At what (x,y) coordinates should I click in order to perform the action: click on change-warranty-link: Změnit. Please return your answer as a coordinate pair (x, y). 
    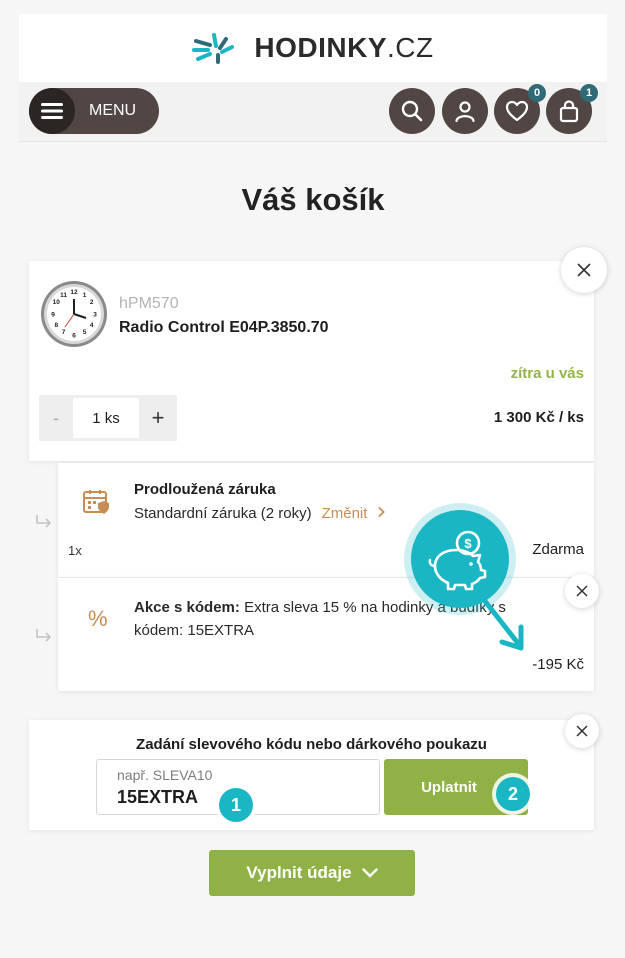
    Looking at the image, I should click on (354, 513).